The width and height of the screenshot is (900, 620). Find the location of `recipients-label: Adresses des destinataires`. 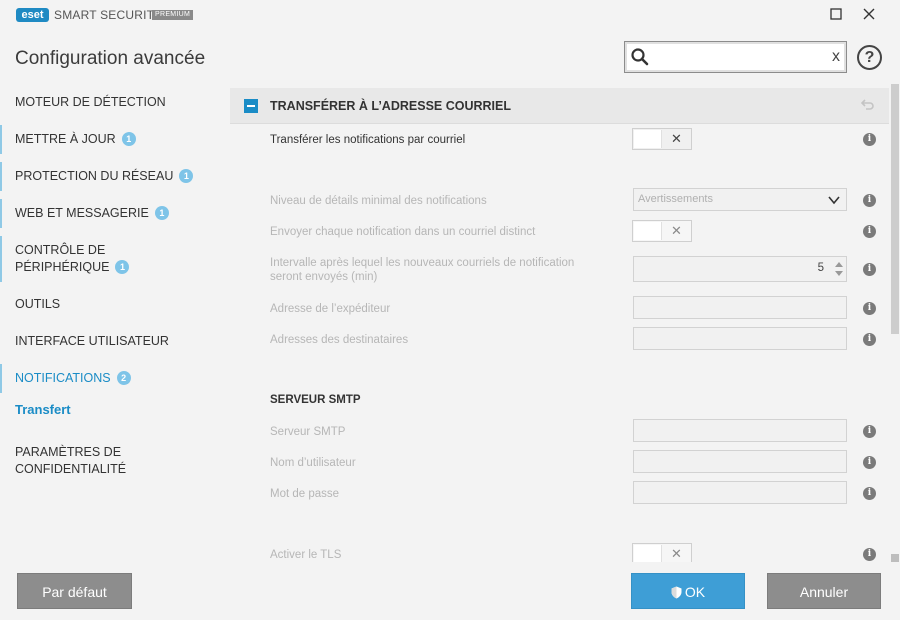

recipients-label: Adresses des destinataires is located at coordinates (339, 340).